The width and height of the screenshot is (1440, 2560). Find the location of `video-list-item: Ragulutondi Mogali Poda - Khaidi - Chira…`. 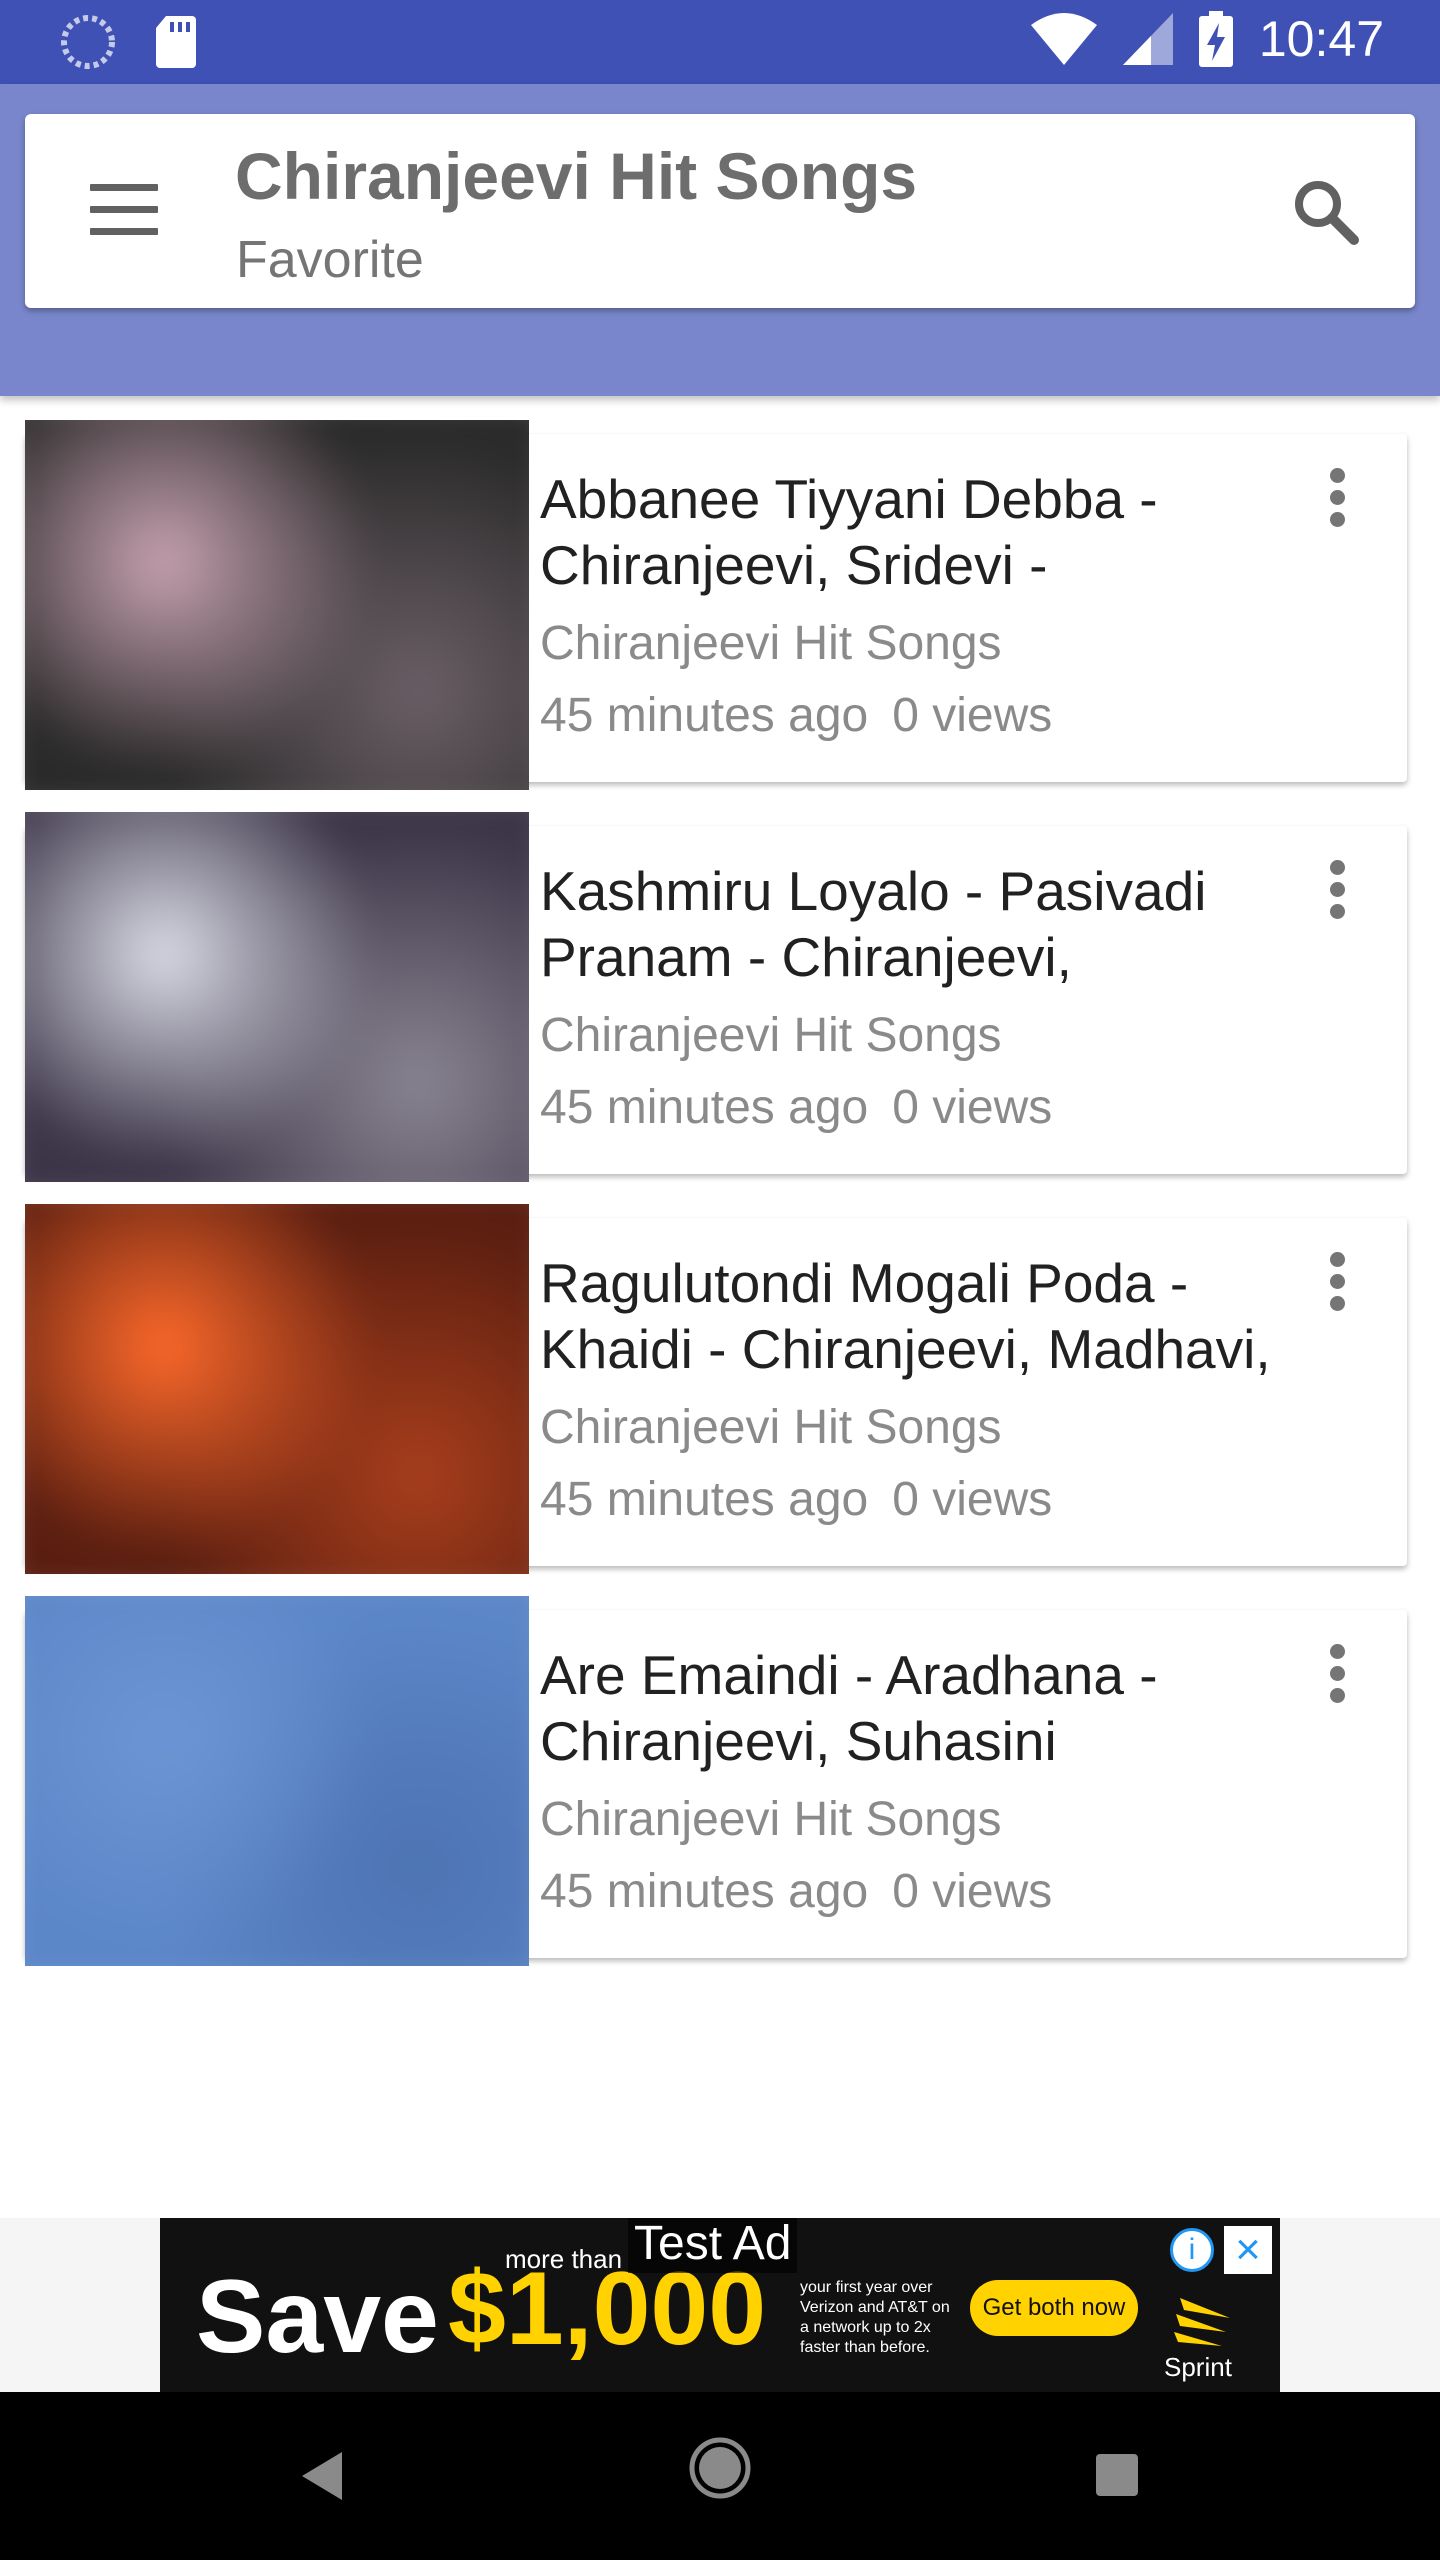

video-list-item: Ragulutondi Mogali Poda - Khaidi - Chira… is located at coordinates (716, 1389).